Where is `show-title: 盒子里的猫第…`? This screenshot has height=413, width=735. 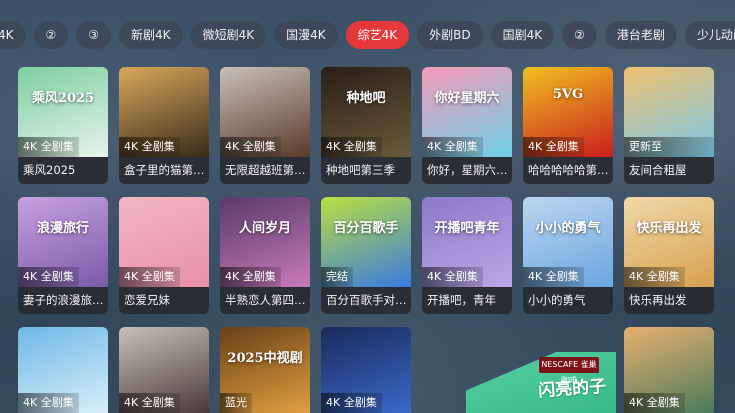 show-title: 盒子里的猫第… is located at coordinates (164, 170).